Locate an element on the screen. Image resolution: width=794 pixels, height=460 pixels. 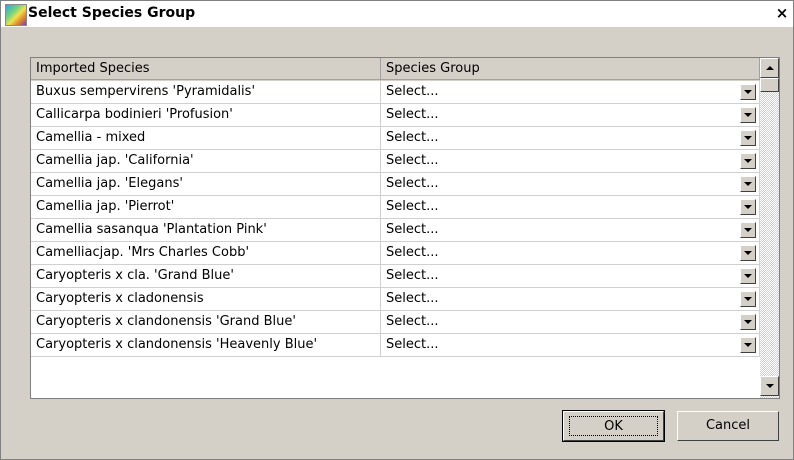
species-name-cell: Caryopteris x cla. 'Grand Blue' is located at coordinates (206, 276).